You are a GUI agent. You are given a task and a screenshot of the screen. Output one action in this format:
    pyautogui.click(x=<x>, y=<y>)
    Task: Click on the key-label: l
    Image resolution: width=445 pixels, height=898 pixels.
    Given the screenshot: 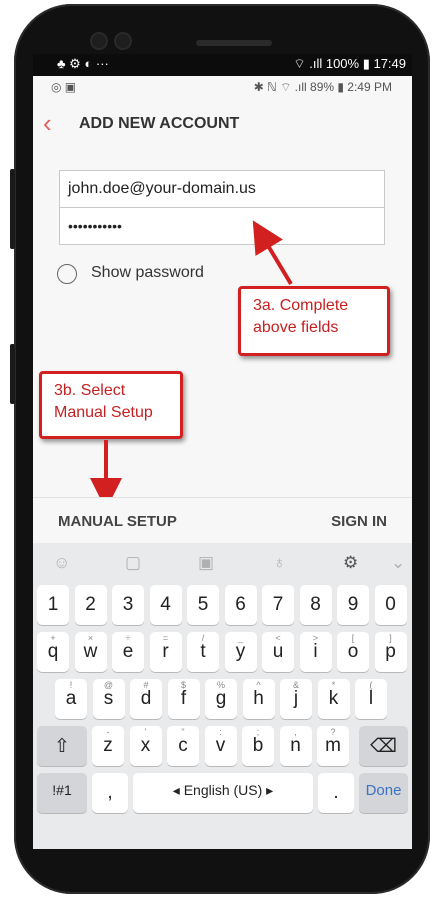 What is the action you would take?
    pyautogui.click(x=371, y=698)
    